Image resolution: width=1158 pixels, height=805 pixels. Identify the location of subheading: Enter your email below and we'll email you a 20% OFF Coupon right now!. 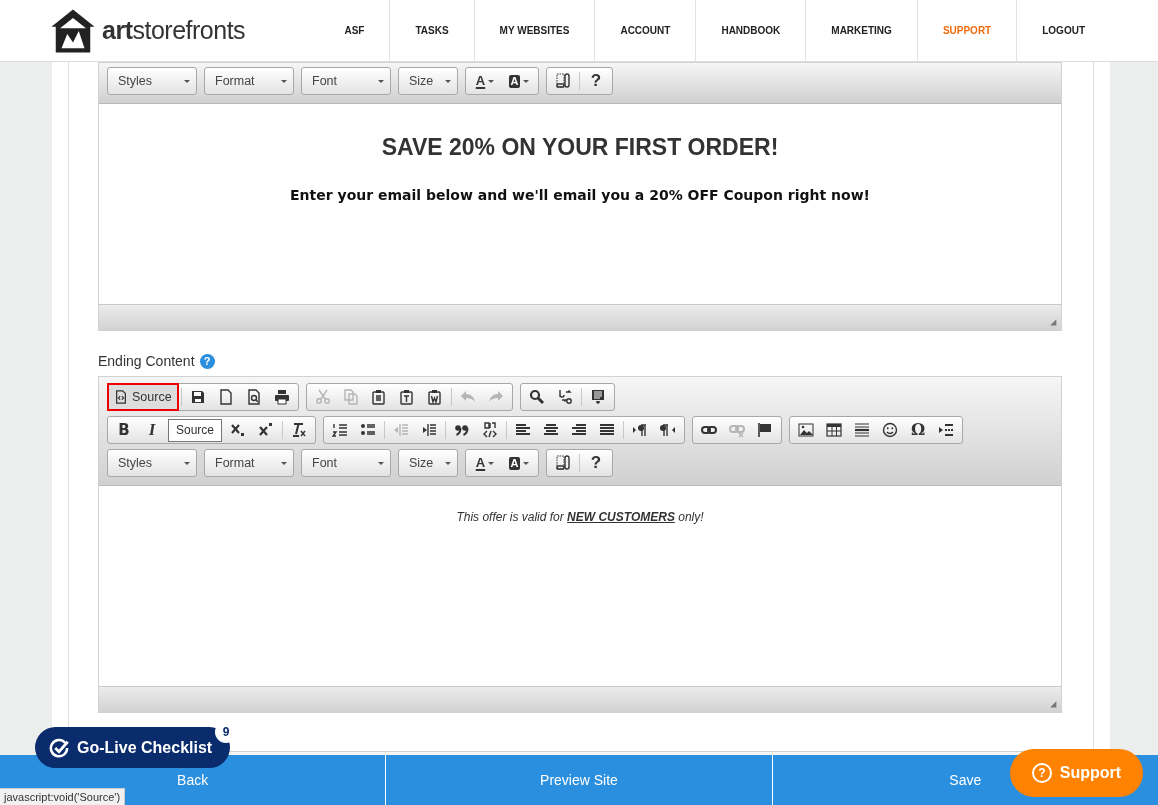
(580, 195).